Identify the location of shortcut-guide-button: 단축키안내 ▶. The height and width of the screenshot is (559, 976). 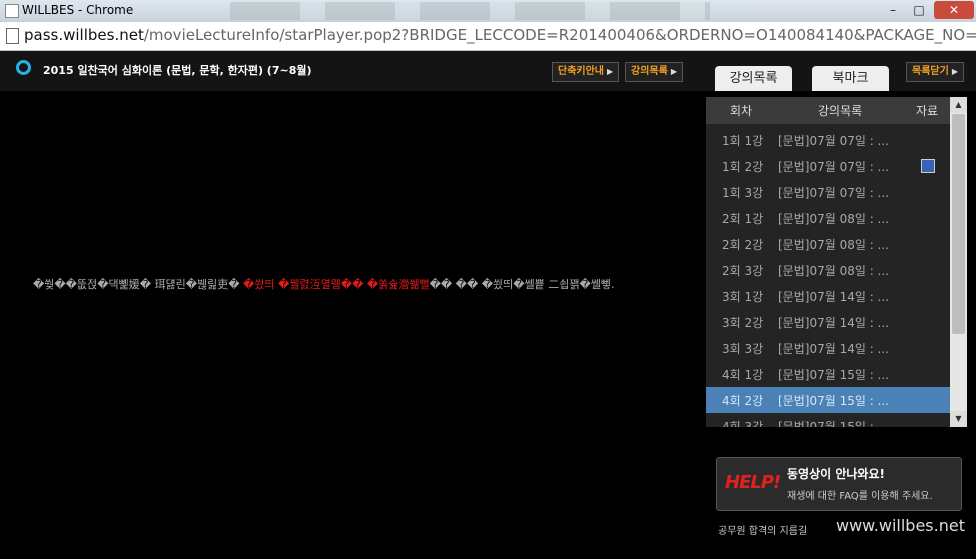
(586, 72).